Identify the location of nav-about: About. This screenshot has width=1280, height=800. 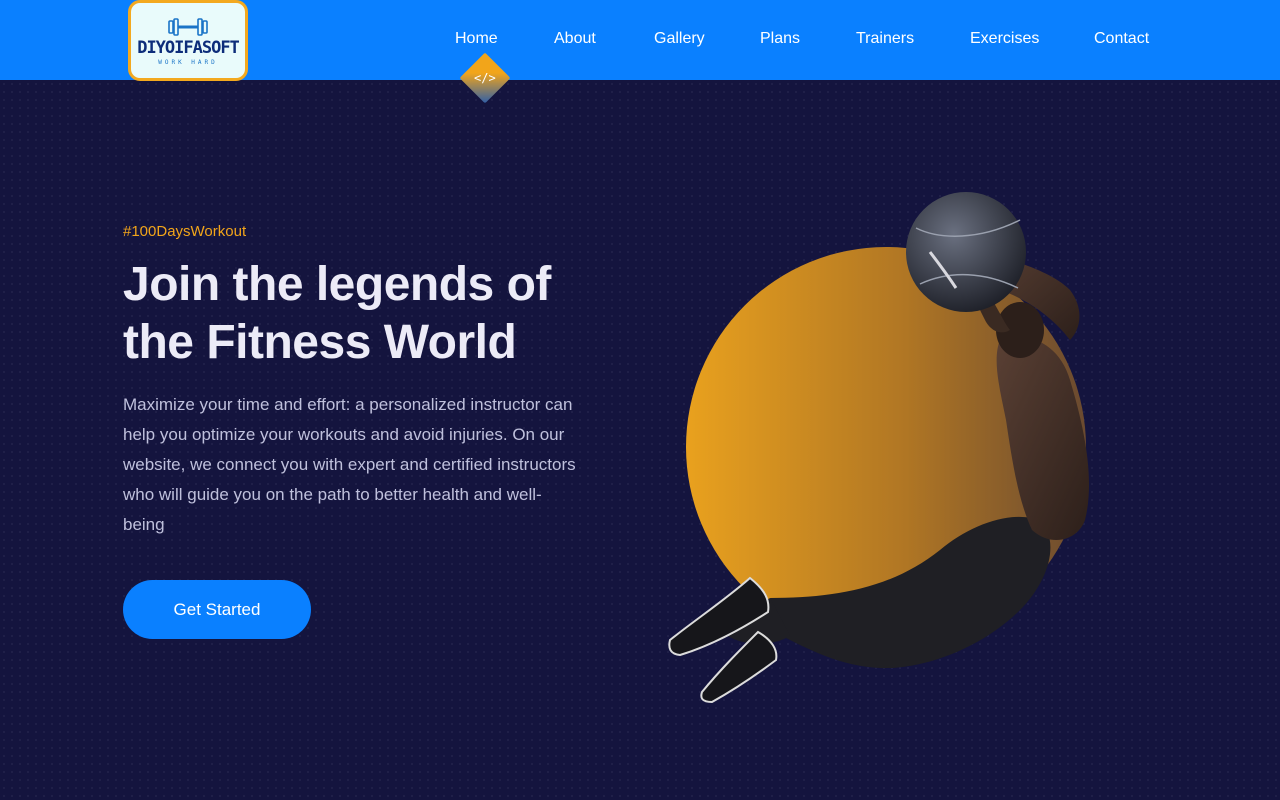
(575, 39).